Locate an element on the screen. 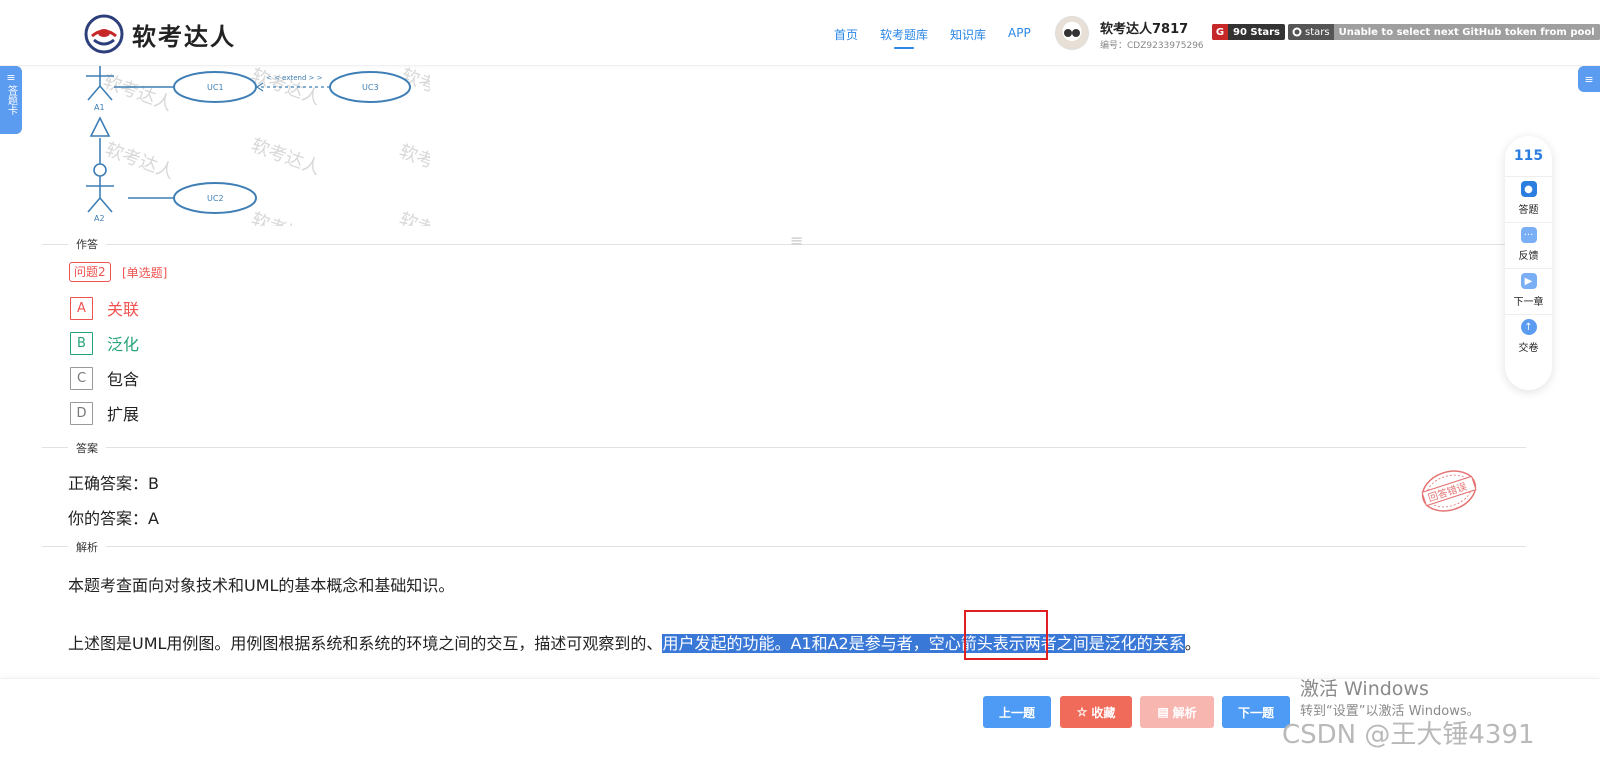 Image resolution: width=1600 pixels, height=773 pixels. option-letter: A is located at coordinates (81, 308).